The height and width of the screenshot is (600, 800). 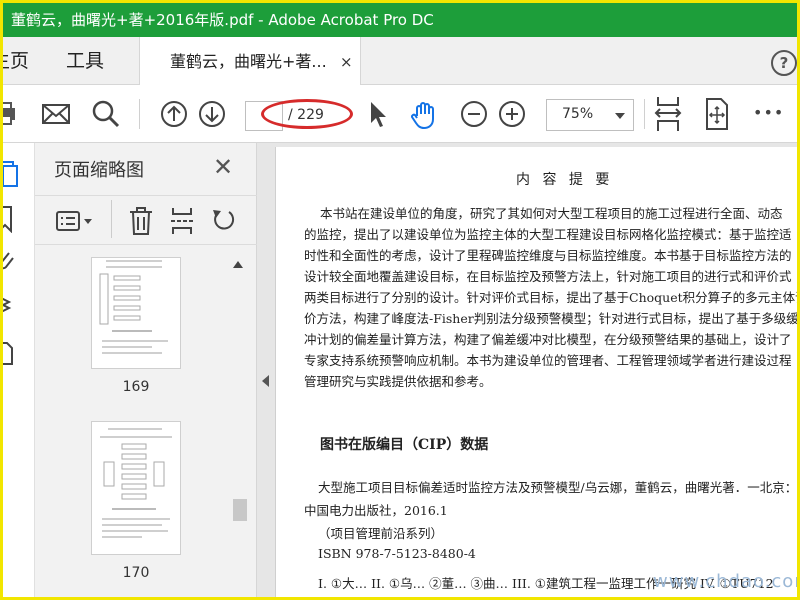 I want to click on zoom-out-icon, so click(x=474, y=114).